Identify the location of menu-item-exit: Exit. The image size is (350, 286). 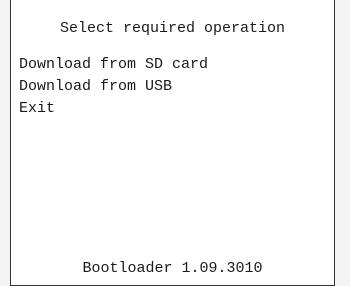
(113, 109).